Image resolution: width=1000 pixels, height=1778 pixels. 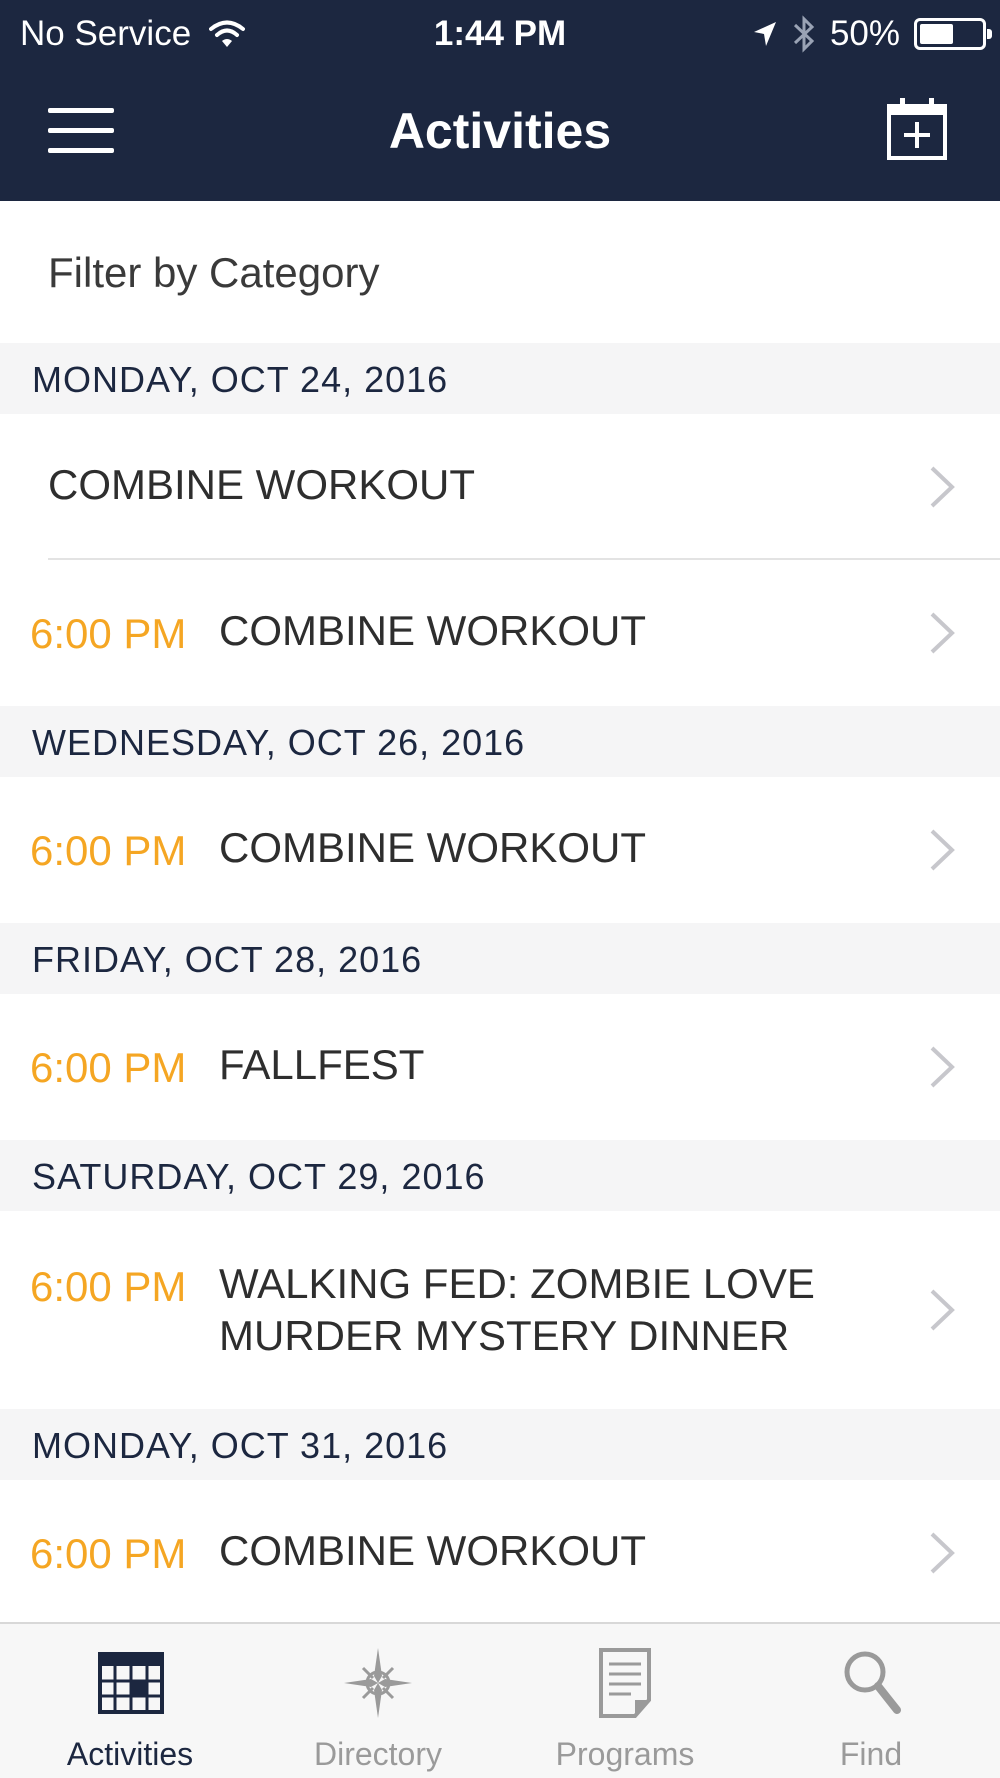 I want to click on tab-activities: Activities, so click(x=130, y=1701).